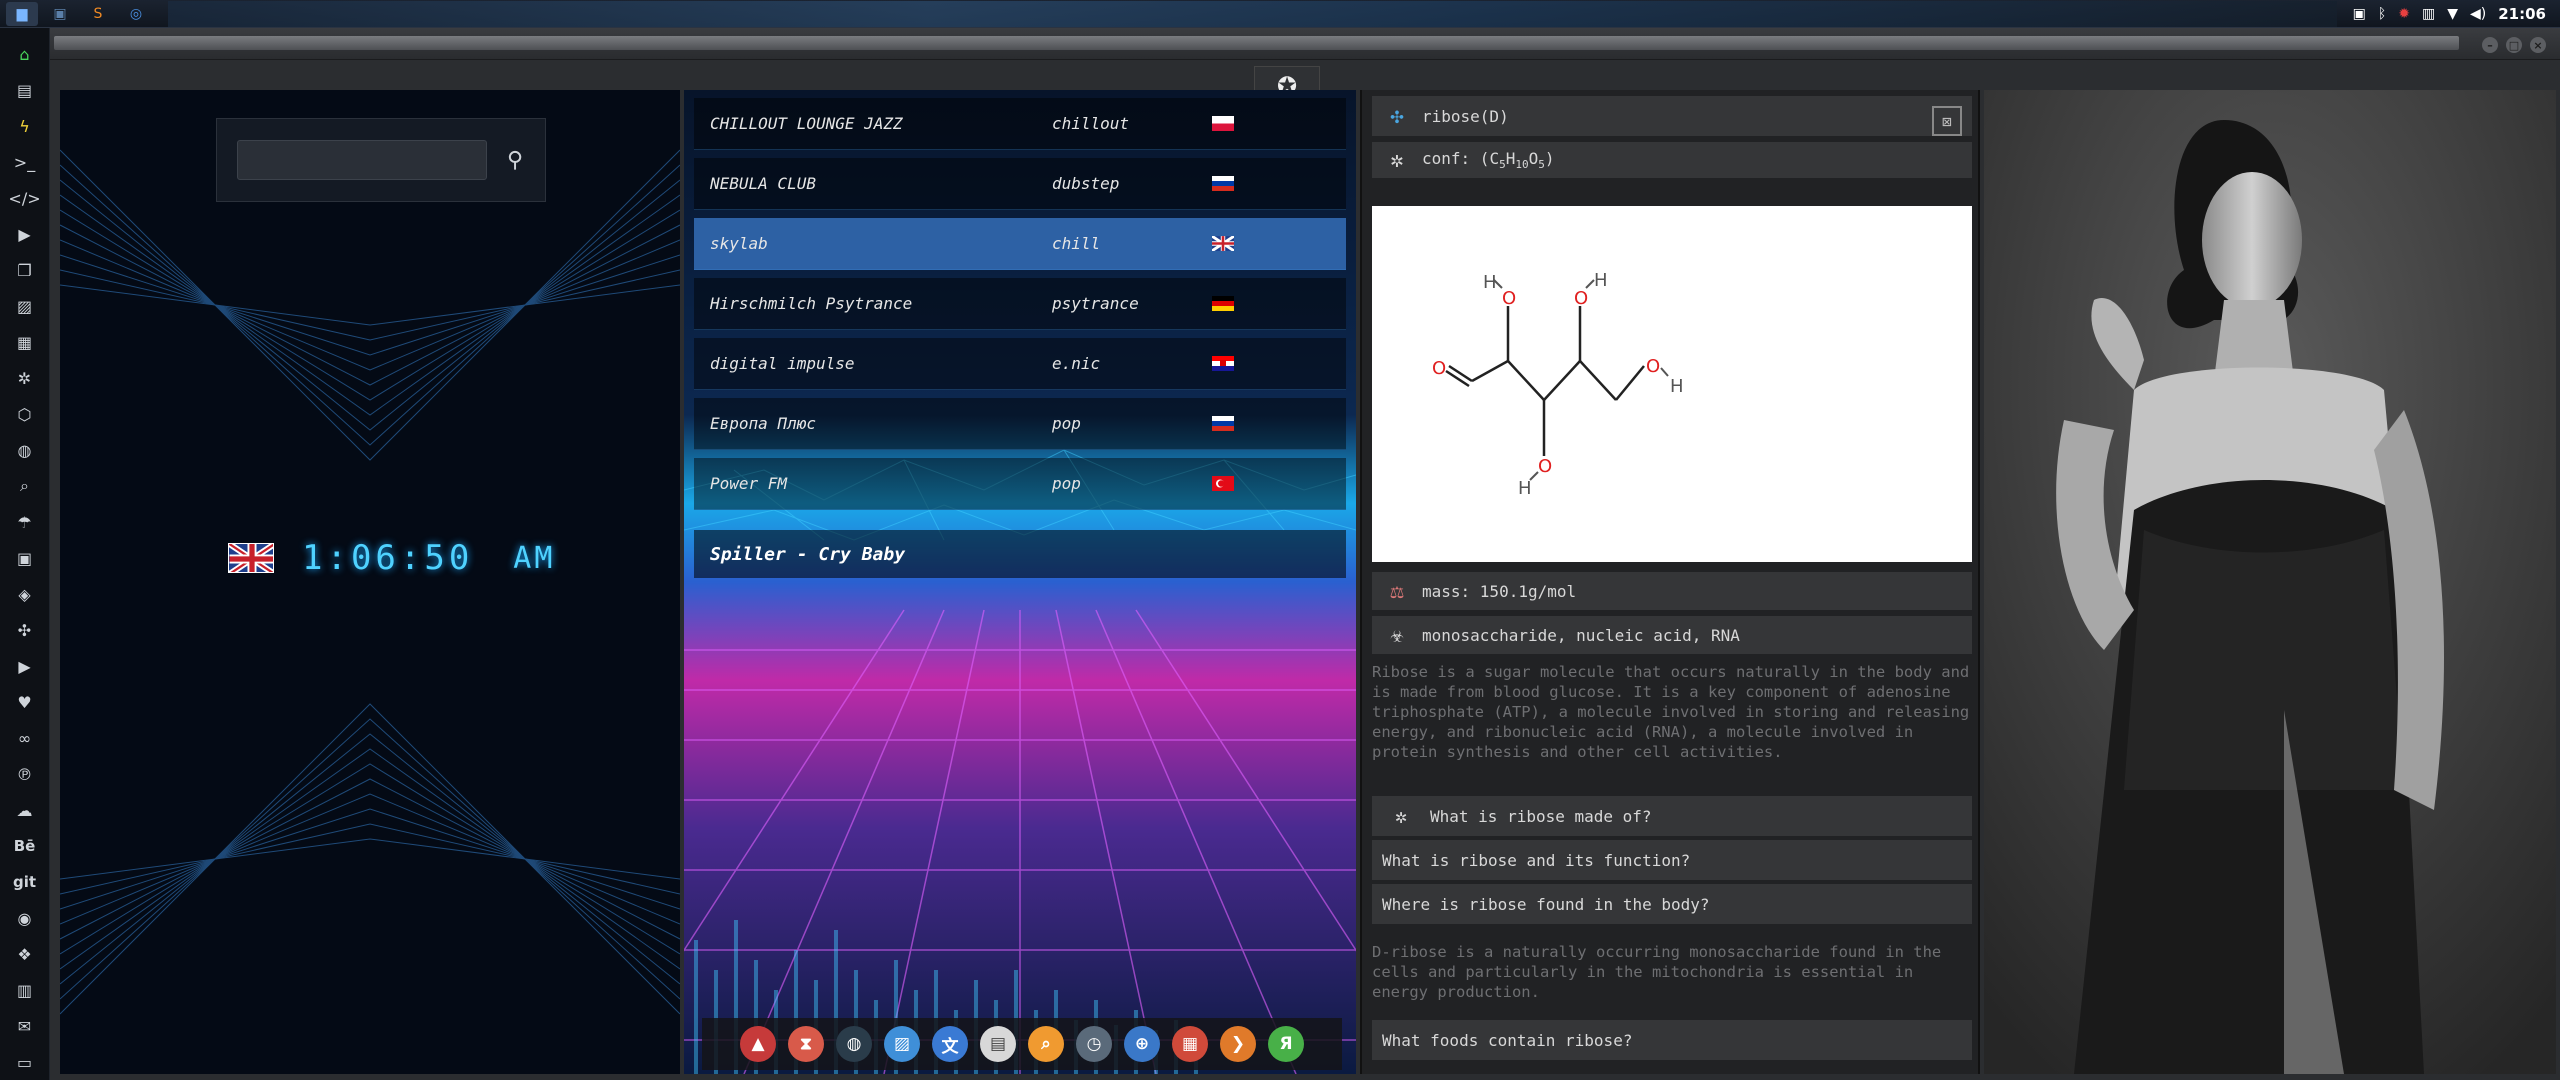 This screenshot has width=2560, height=1080. I want to click on question-item: What foods contain ribose?, so click(1672, 1040).